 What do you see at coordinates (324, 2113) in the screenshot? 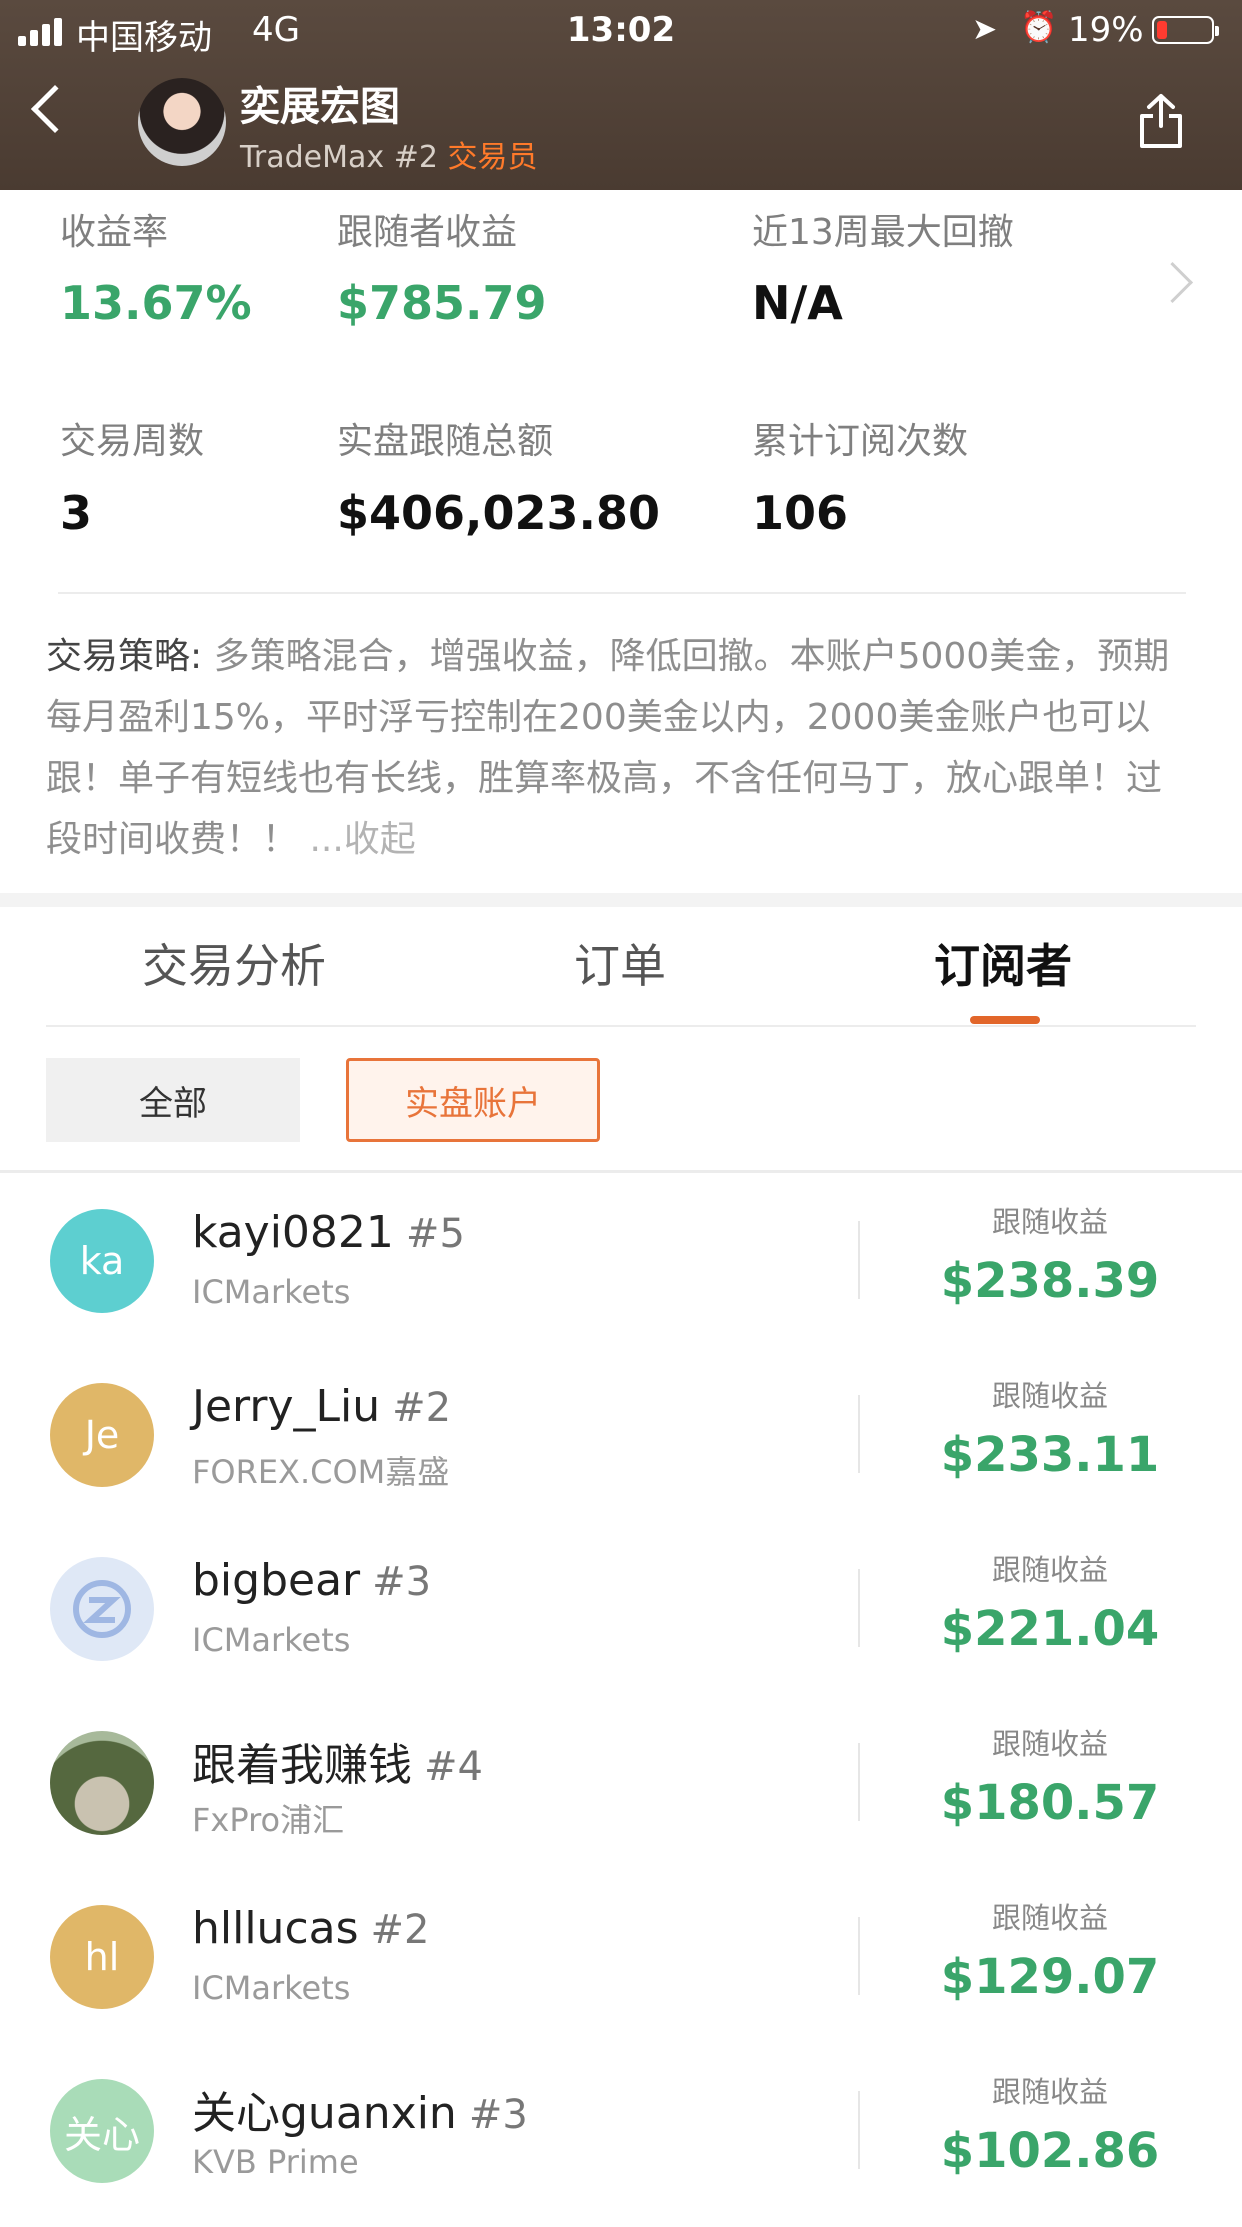
I see `subscriber-name: 关心guanxin` at bounding box center [324, 2113].